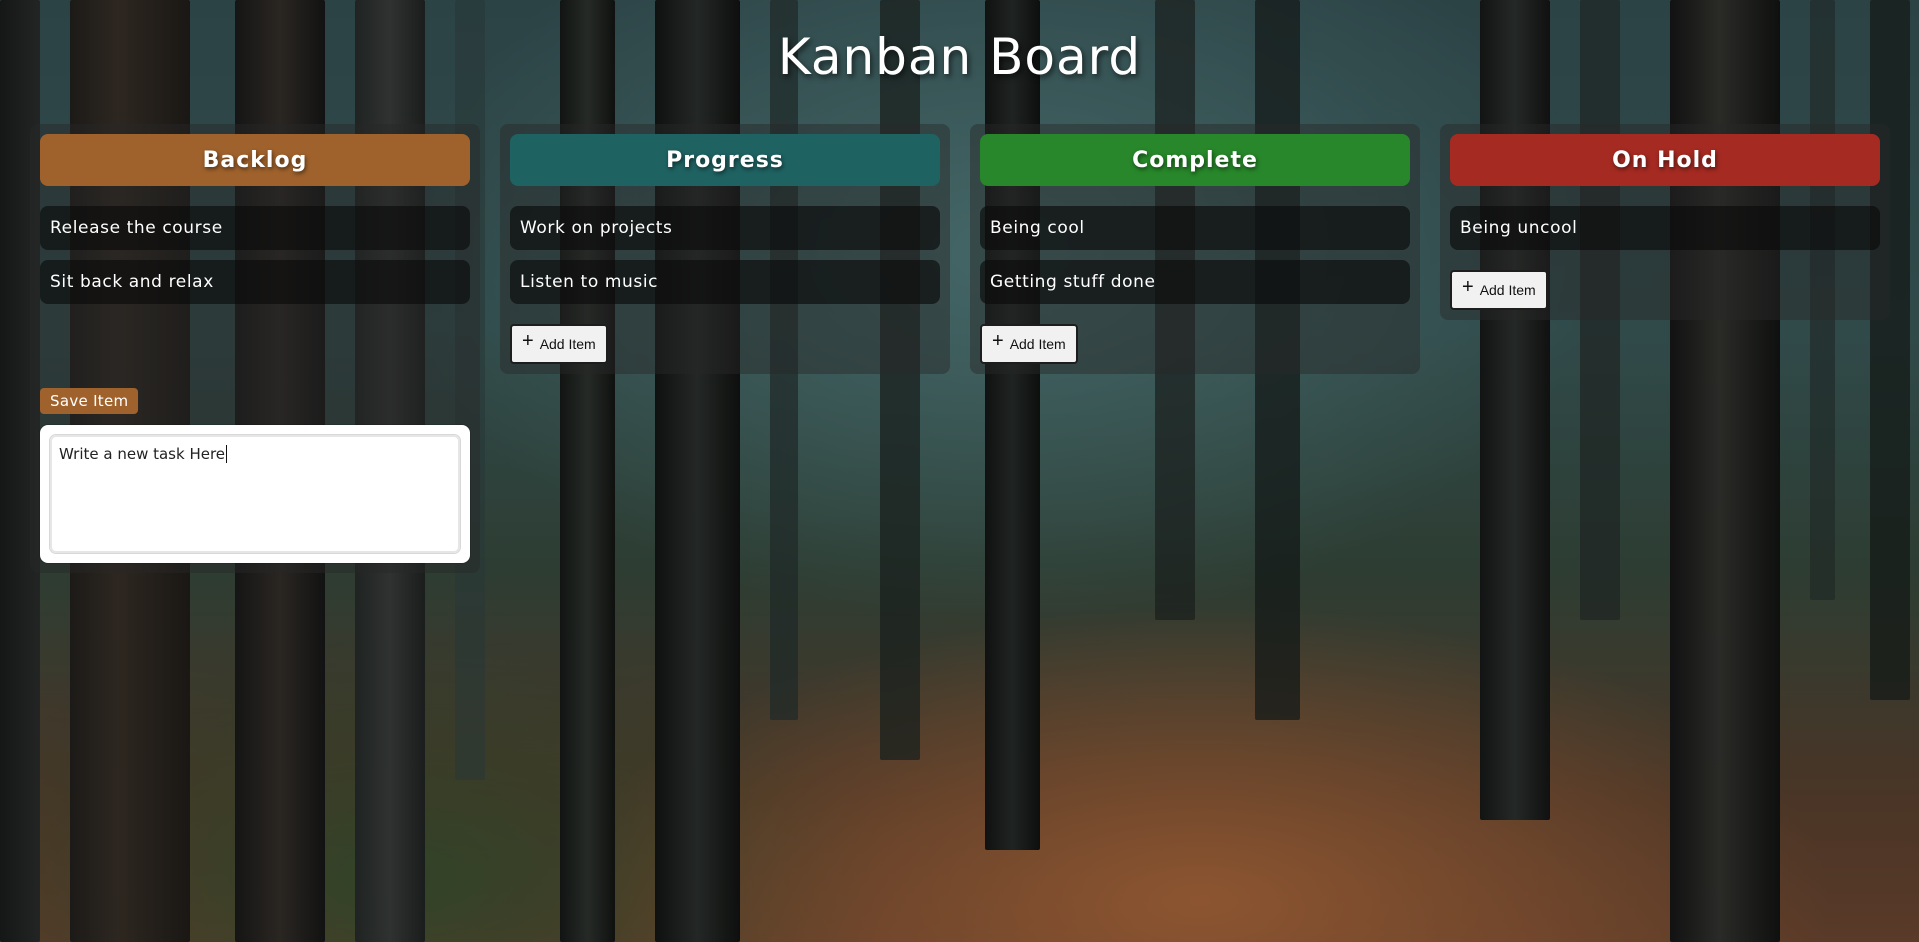  What do you see at coordinates (255, 282) in the screenshot?
I see `task-item: Sit back and relax` at bounding box center [255, 282].